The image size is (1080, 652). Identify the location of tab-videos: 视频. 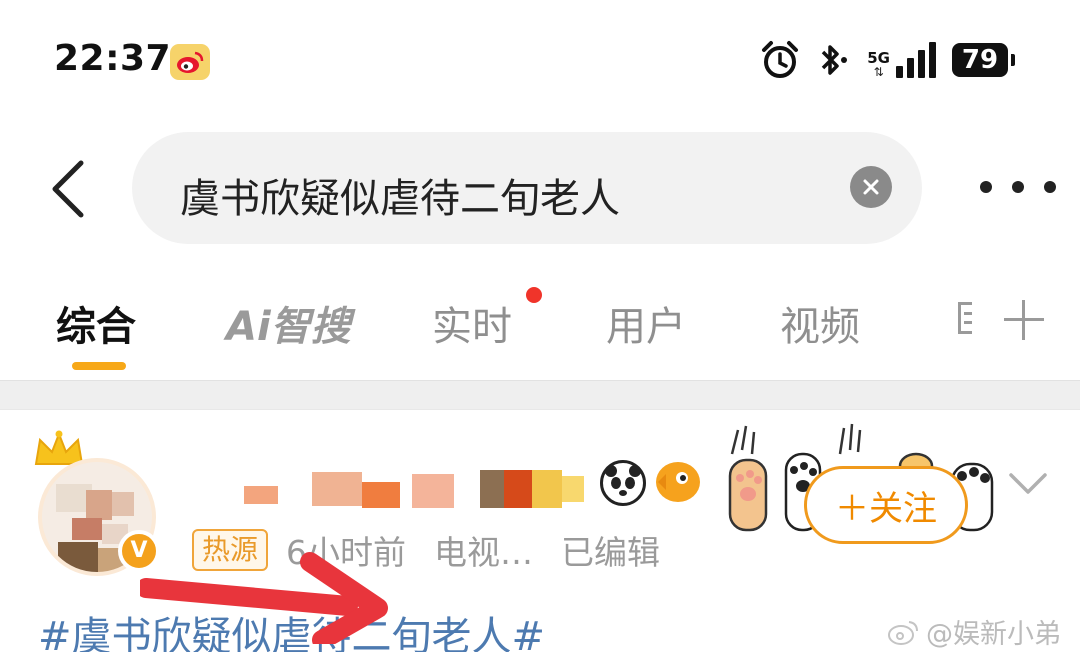
(820, 323).